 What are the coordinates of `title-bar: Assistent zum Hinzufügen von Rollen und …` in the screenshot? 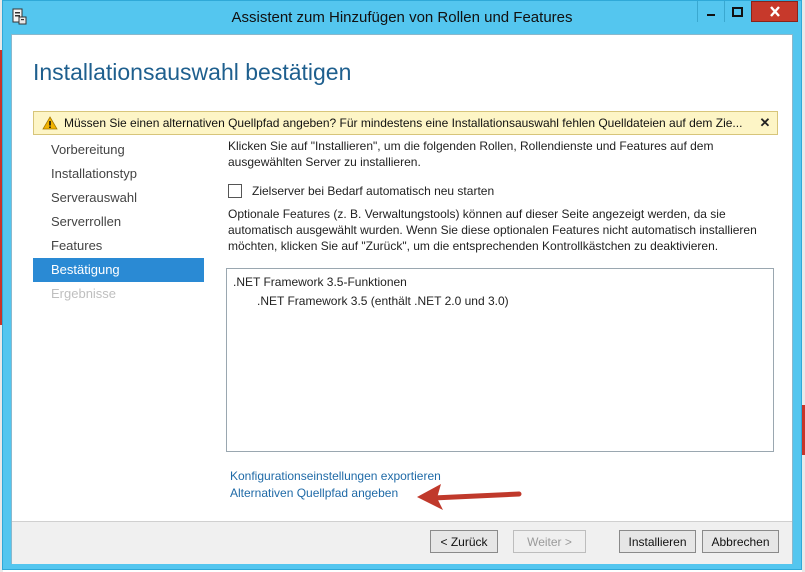 It's located at (402, 17).